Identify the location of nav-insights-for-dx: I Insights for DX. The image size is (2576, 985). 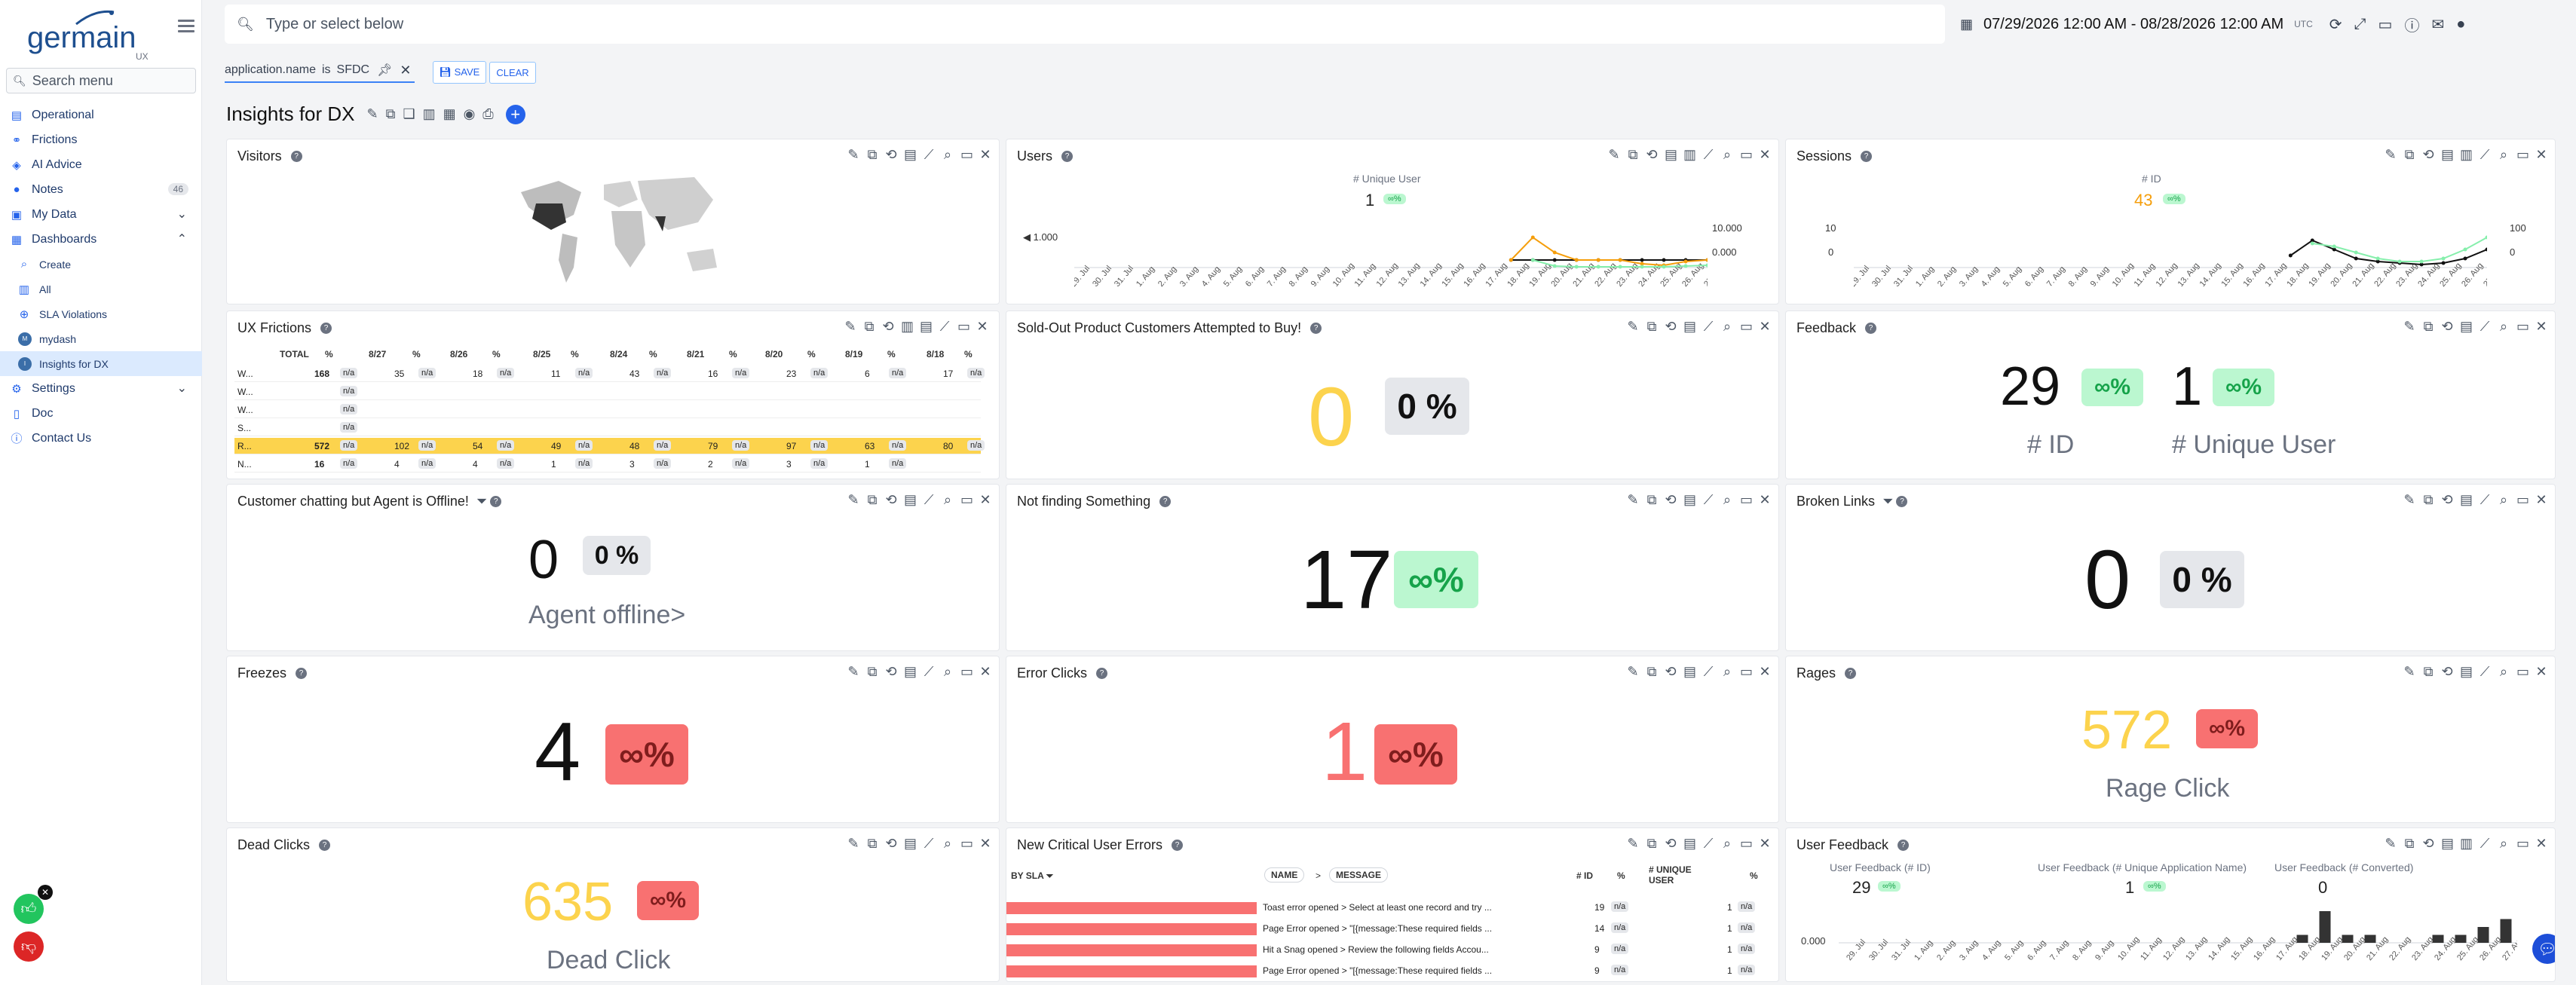
(101, 363).